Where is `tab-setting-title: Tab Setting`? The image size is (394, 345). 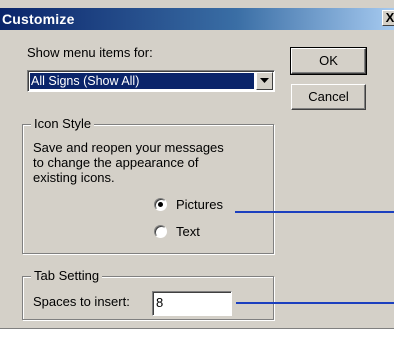 tab-setting-title: Tab Setting is located at coordinates (67, 275).